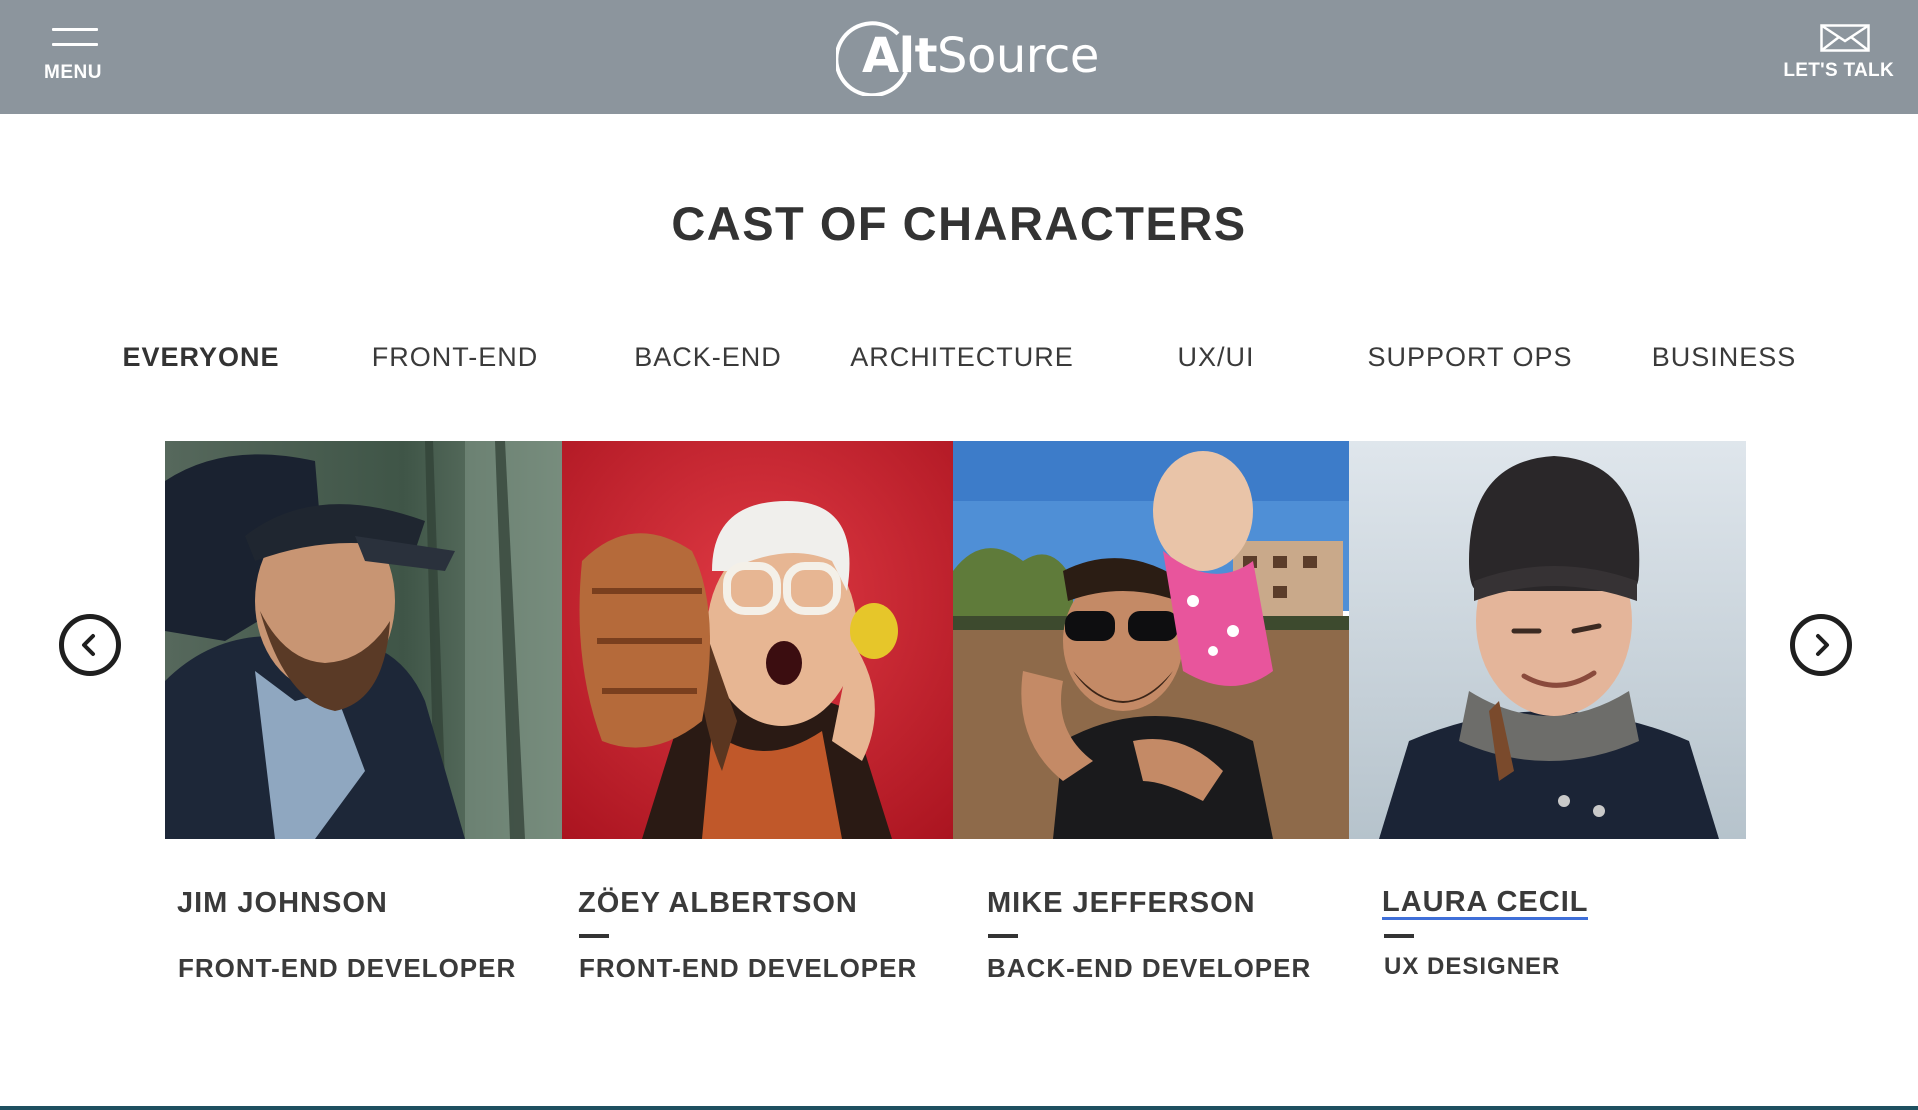  What do you see at coordinates (1838, 55) in the screenshot?
I see `lets-talk-button: LET'S TALK` at bounding box center [1838, 55].